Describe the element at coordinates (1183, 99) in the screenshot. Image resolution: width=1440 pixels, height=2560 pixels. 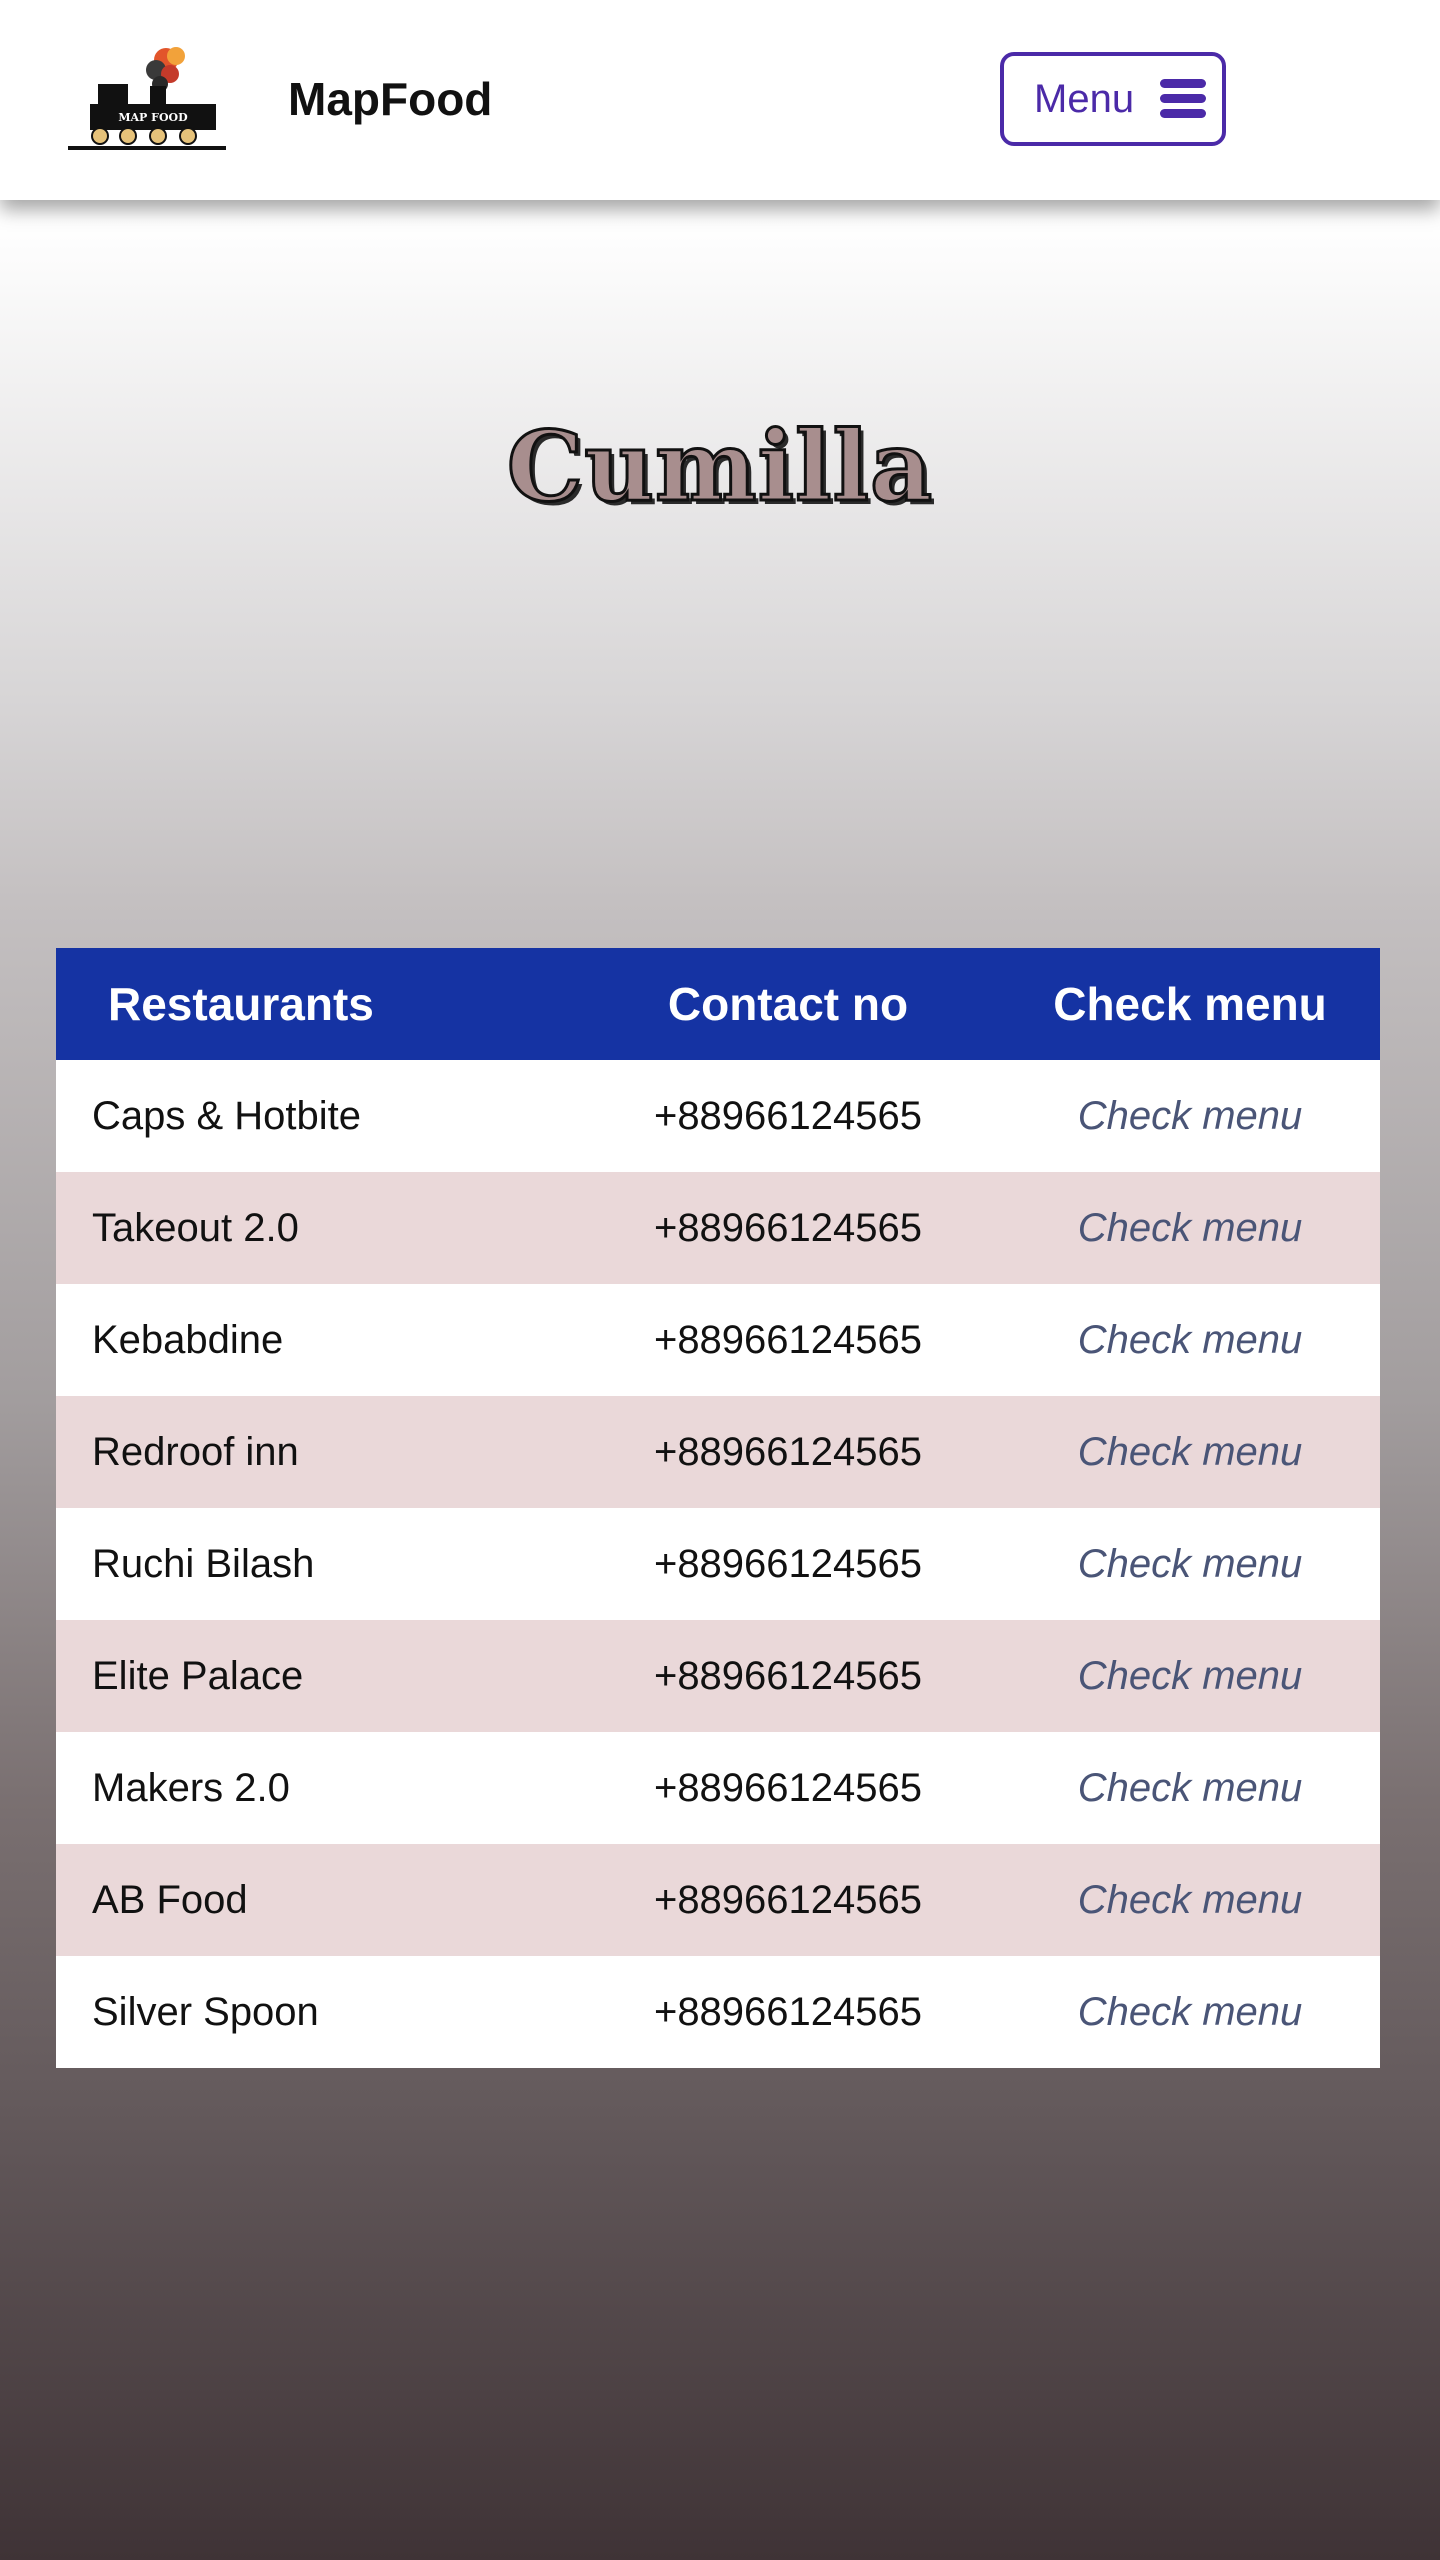
I see `hamburger-icon` at that location.